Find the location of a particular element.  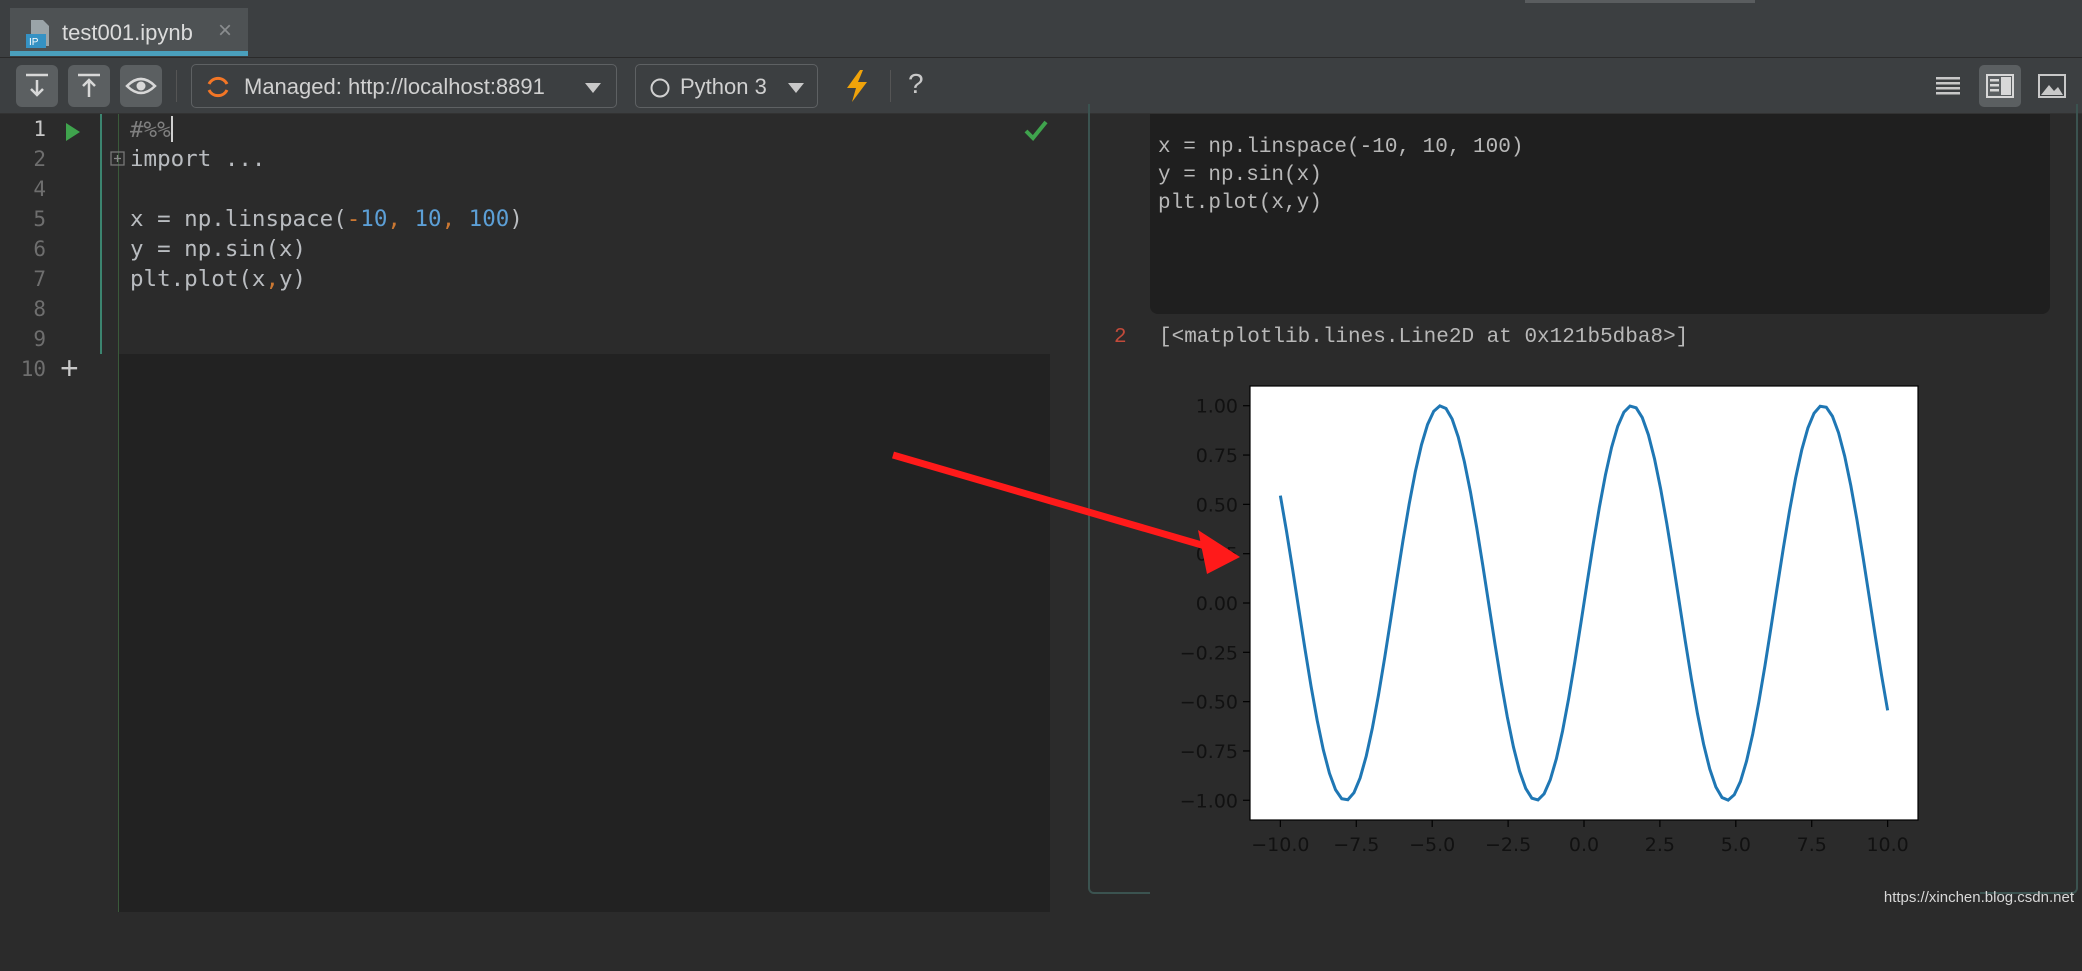

code-only-view-button is located at coordinates (1948, 86).